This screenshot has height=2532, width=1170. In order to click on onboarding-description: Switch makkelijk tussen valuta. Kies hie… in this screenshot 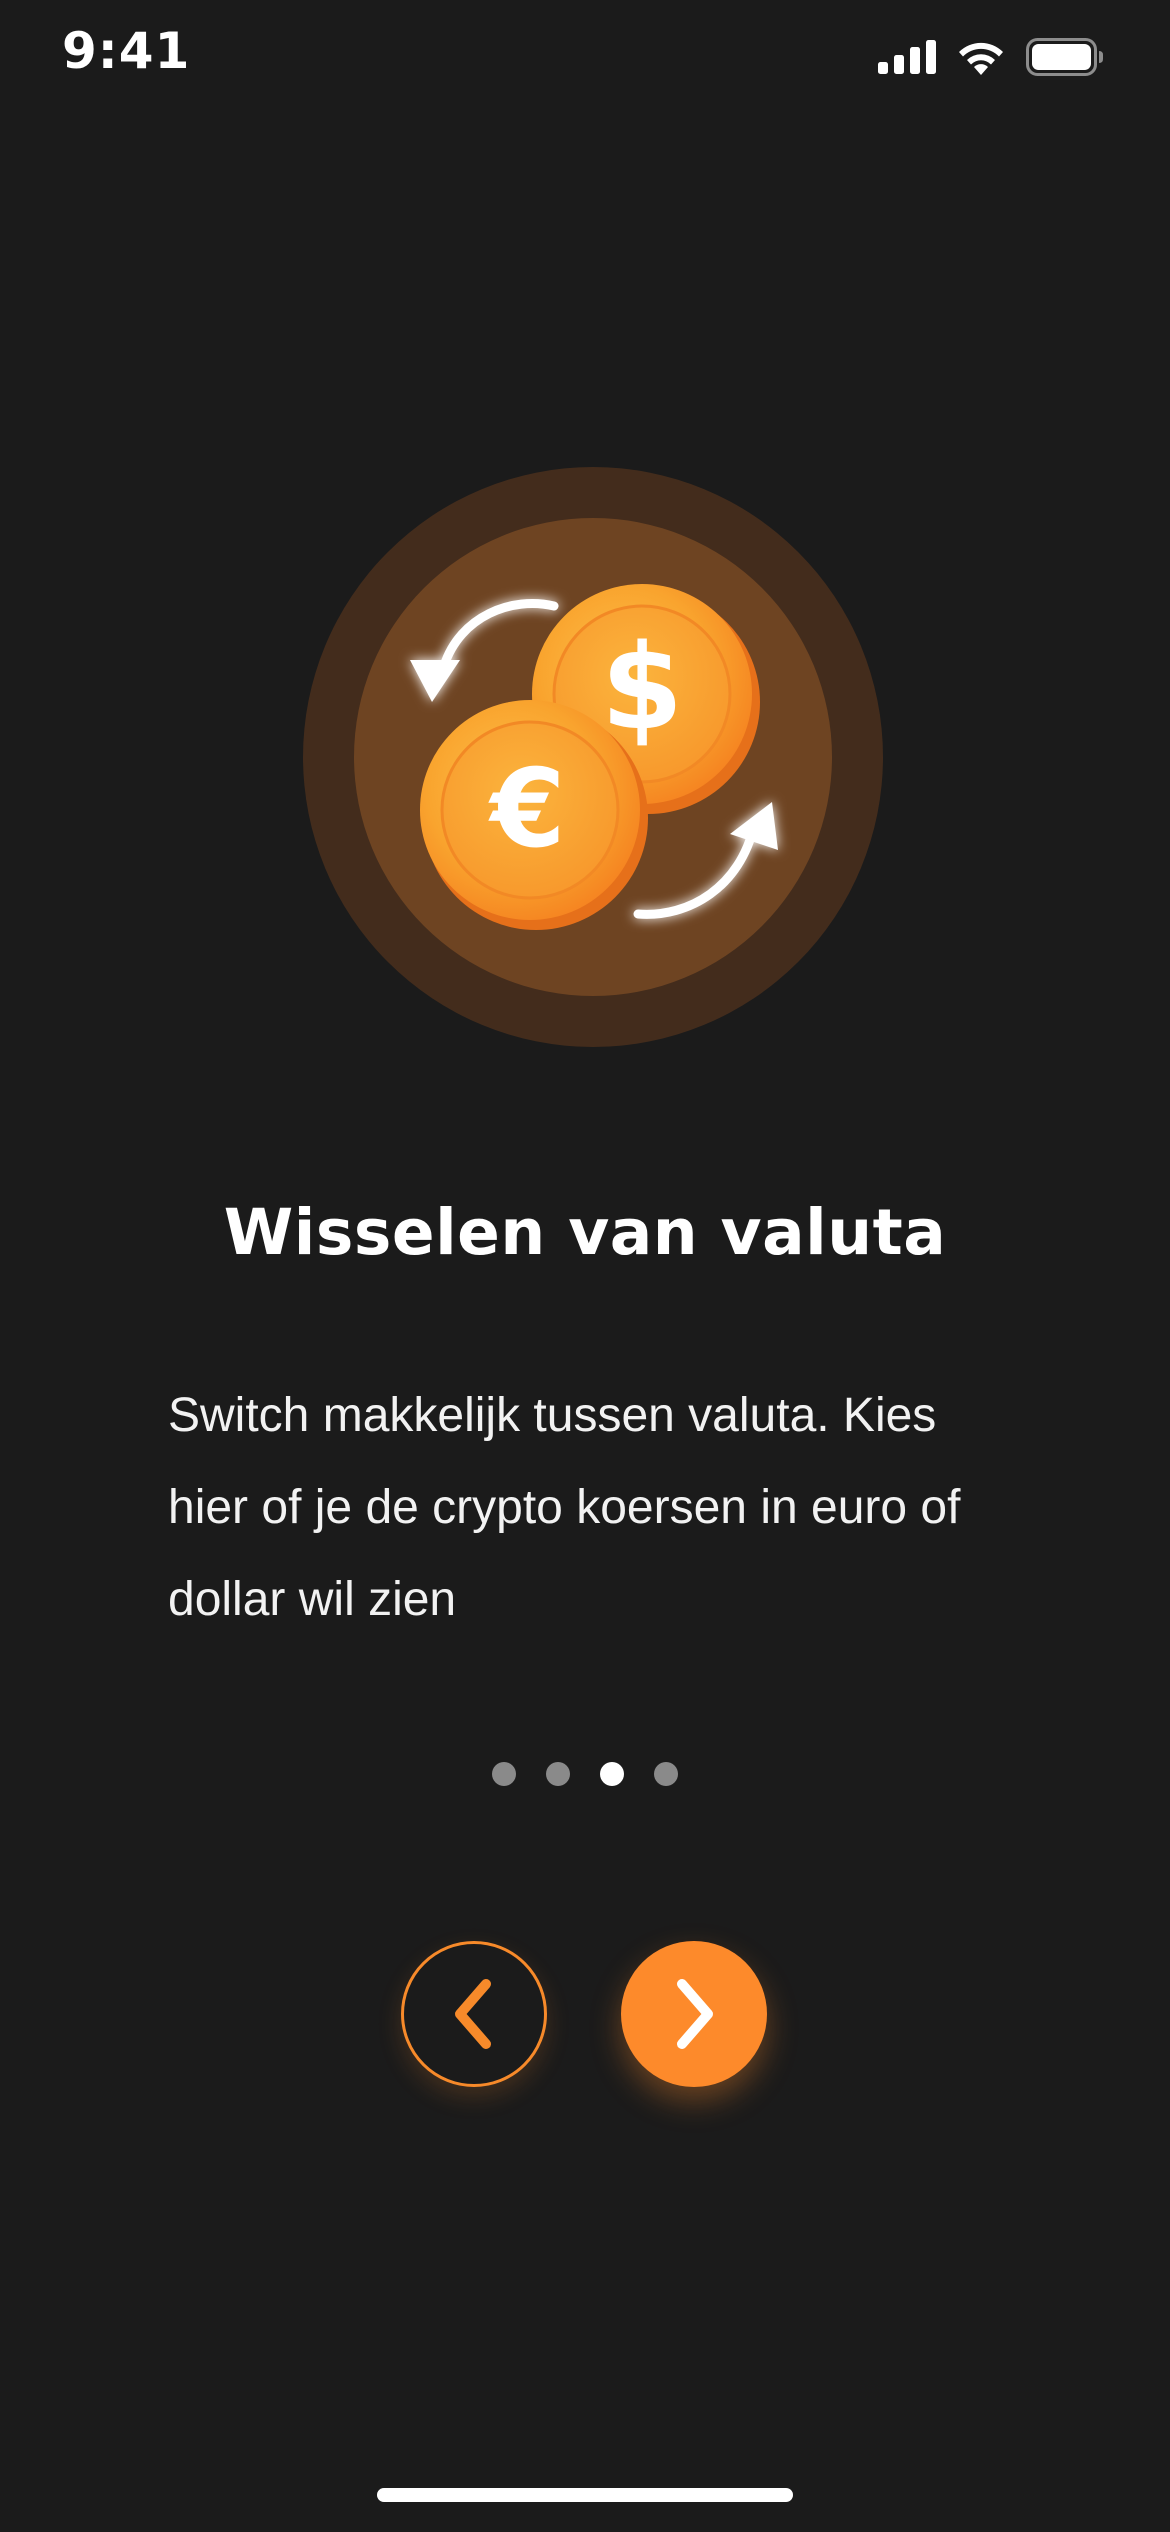, I will do `click(564, 1507)`.